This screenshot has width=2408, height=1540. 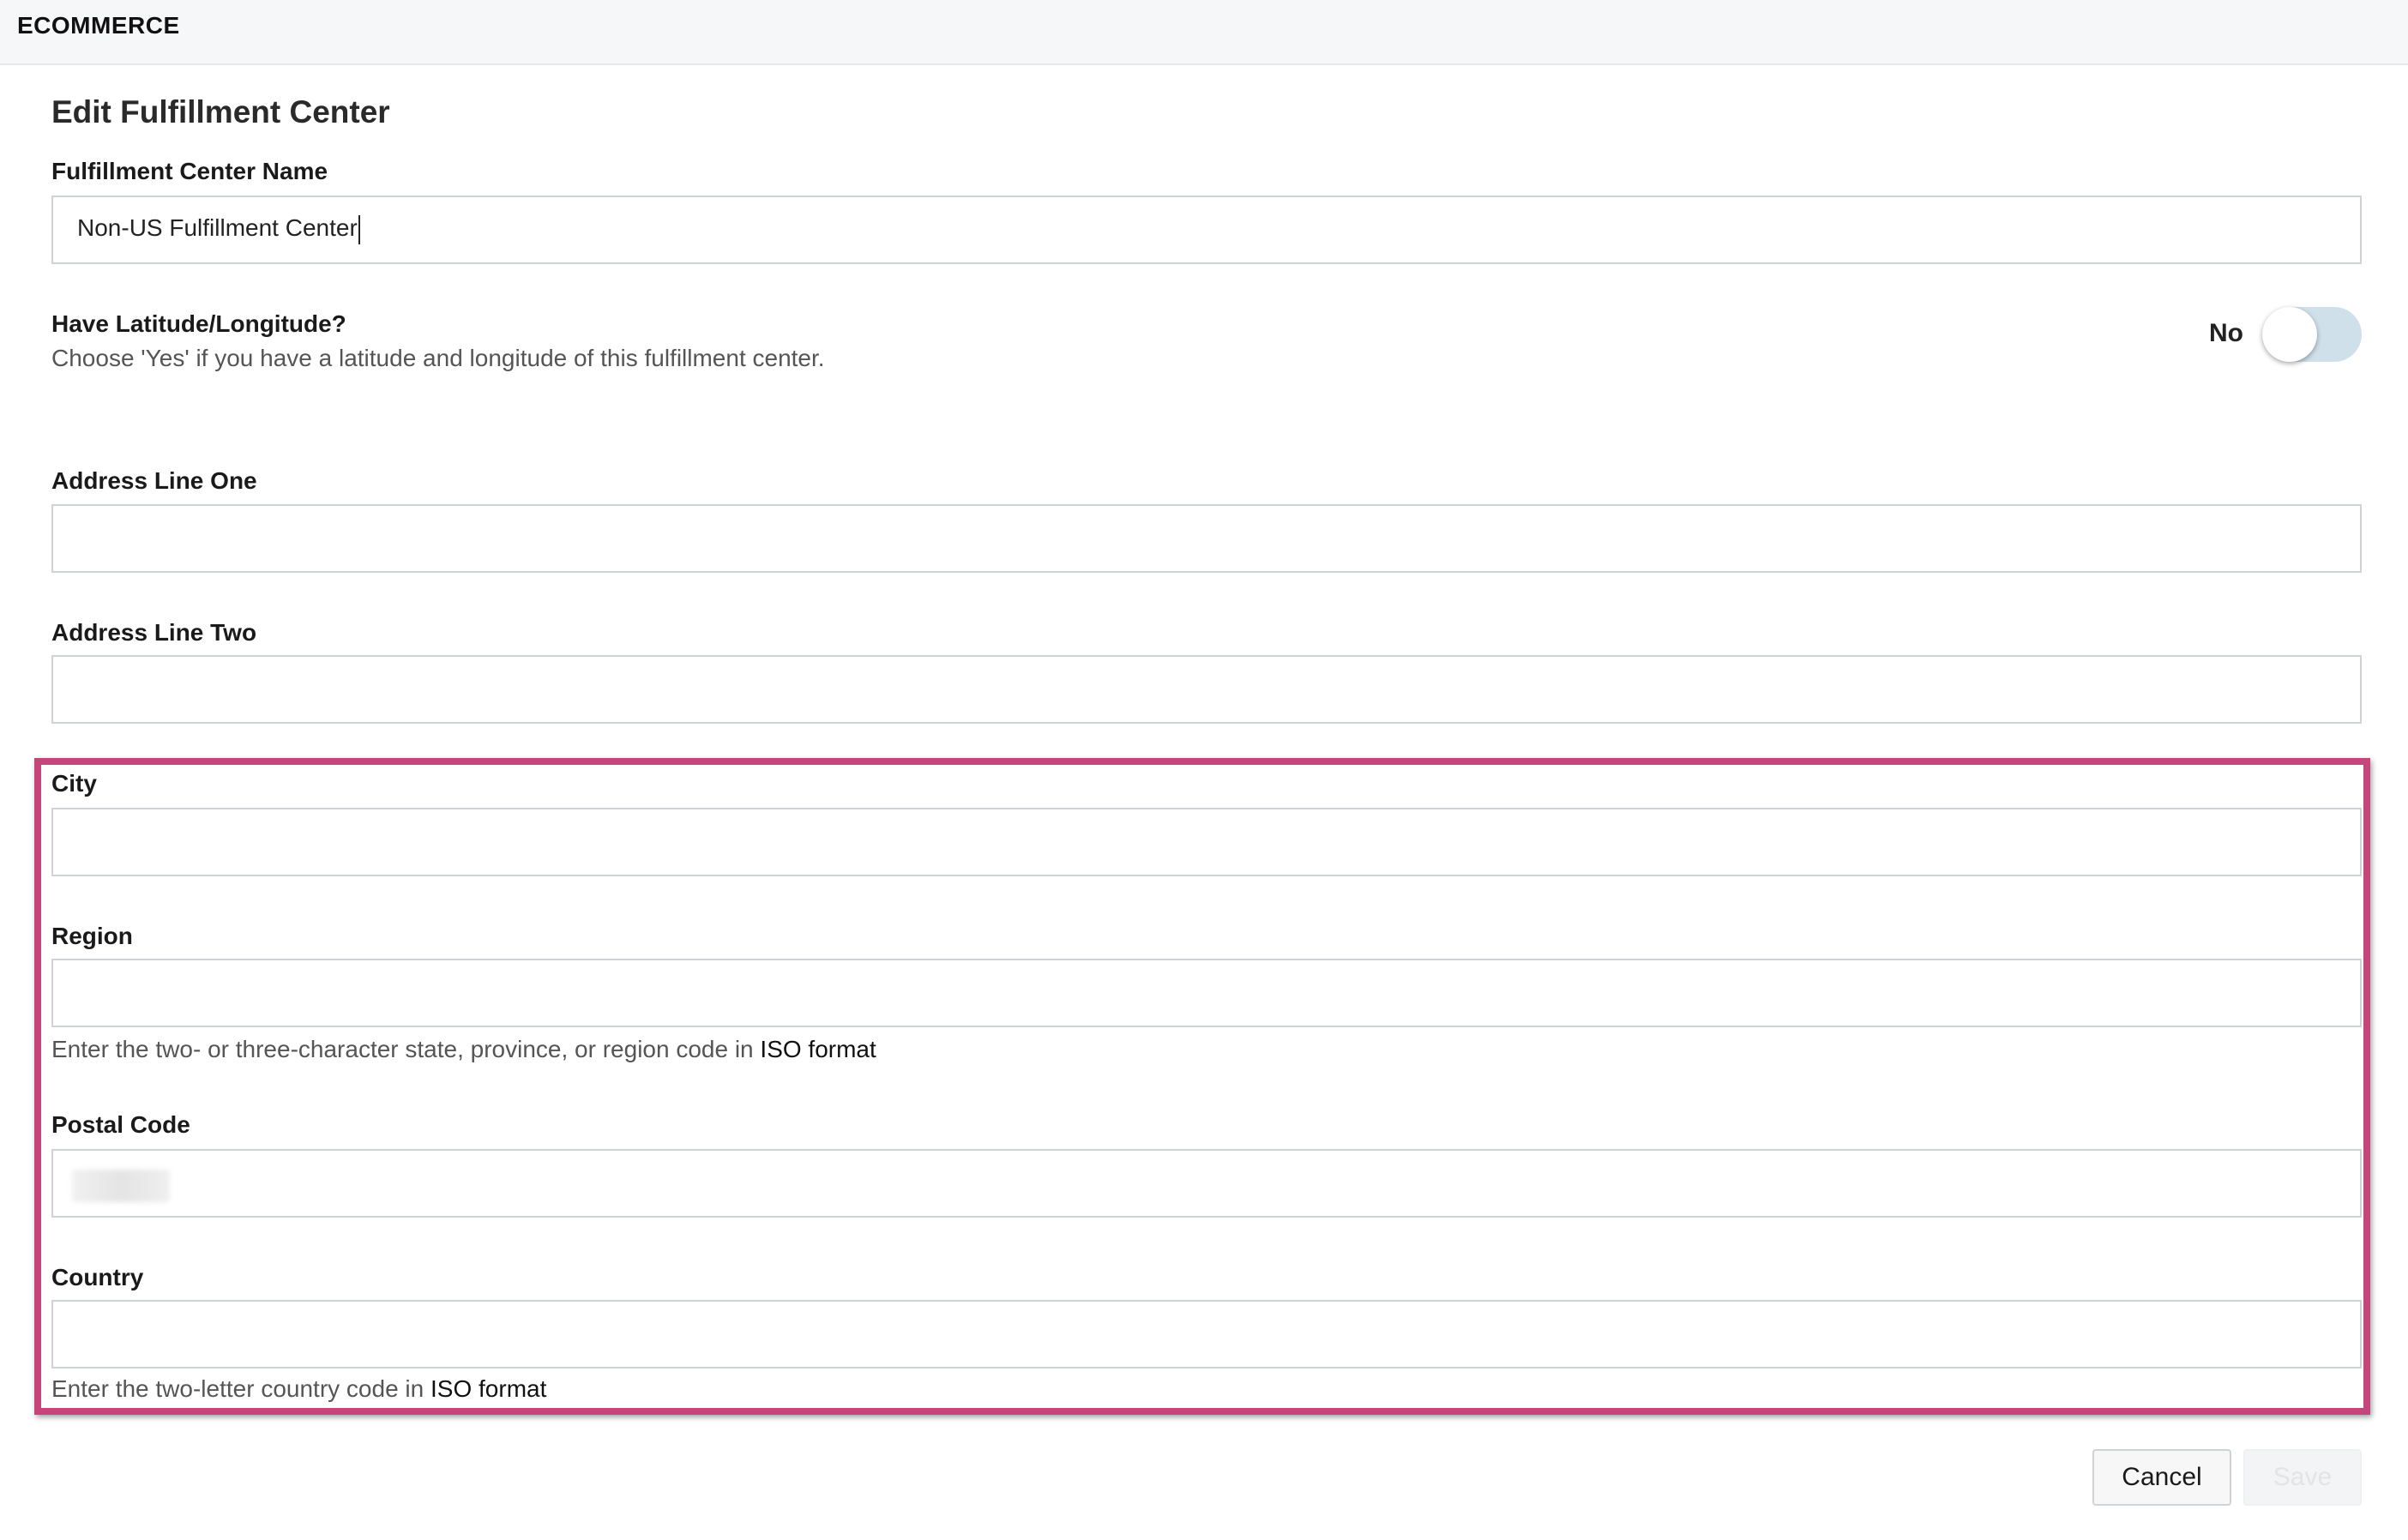 I want to click on city-input, so click(x=1206, y=842).